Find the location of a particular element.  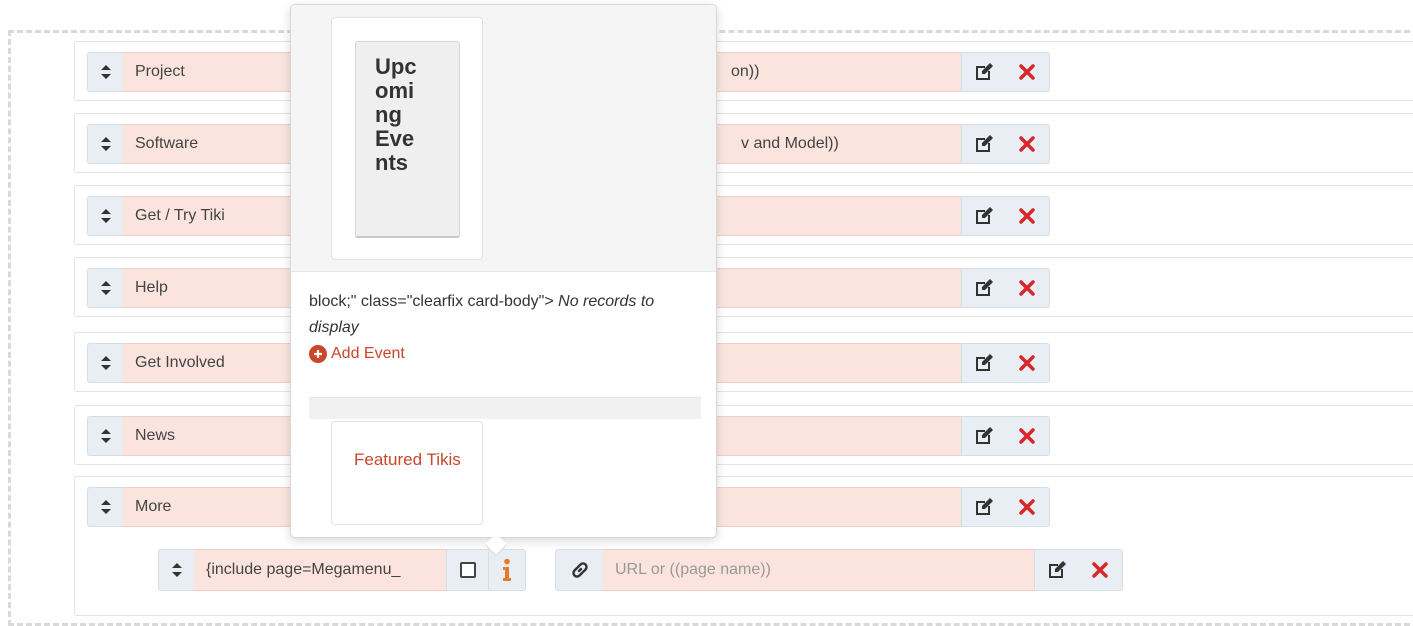

featured-tikis-link: Featured Tikis is located at coordinates (409, 460).